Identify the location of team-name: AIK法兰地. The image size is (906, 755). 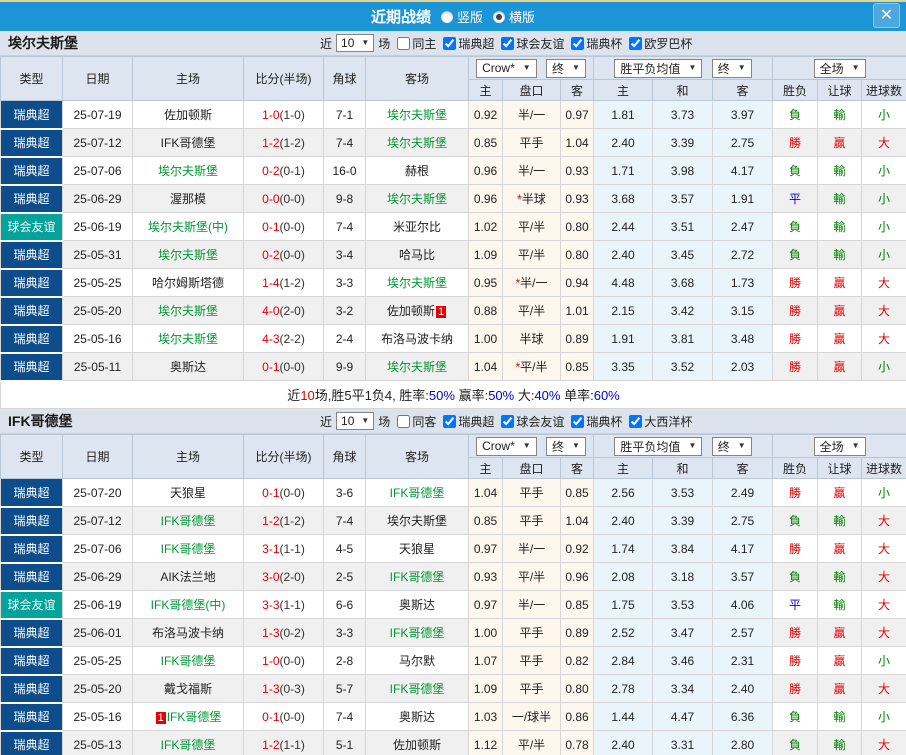
(188, 577).